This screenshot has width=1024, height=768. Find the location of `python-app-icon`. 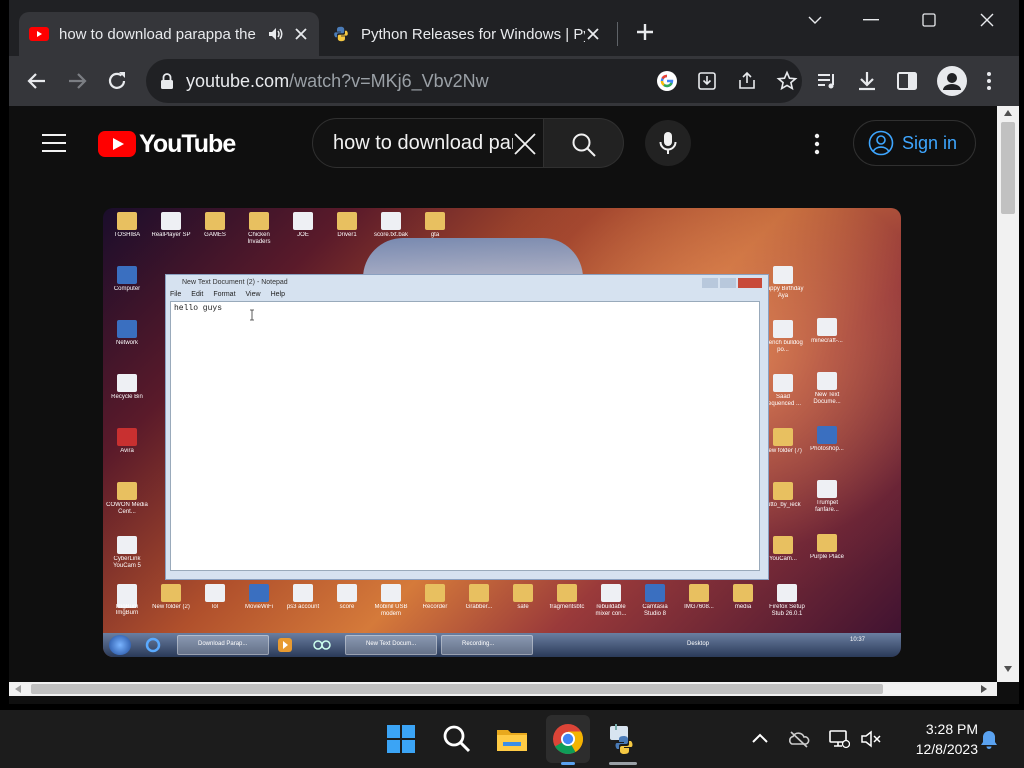

python-app-icon is located at coordinates (623, 739).